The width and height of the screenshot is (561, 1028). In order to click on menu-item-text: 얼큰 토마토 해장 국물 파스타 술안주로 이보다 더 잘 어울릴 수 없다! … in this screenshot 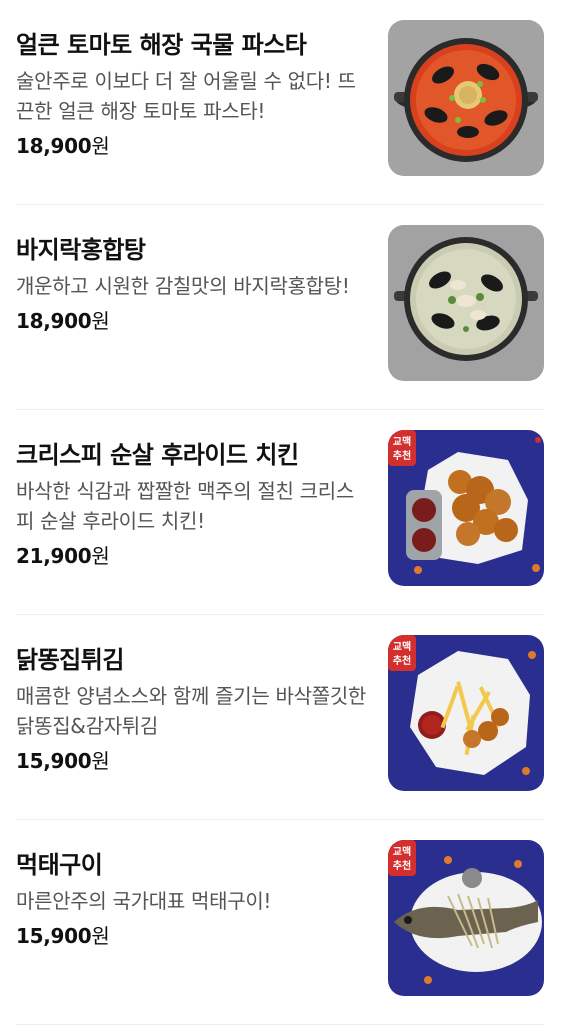, I will do `click(192, 95)`.